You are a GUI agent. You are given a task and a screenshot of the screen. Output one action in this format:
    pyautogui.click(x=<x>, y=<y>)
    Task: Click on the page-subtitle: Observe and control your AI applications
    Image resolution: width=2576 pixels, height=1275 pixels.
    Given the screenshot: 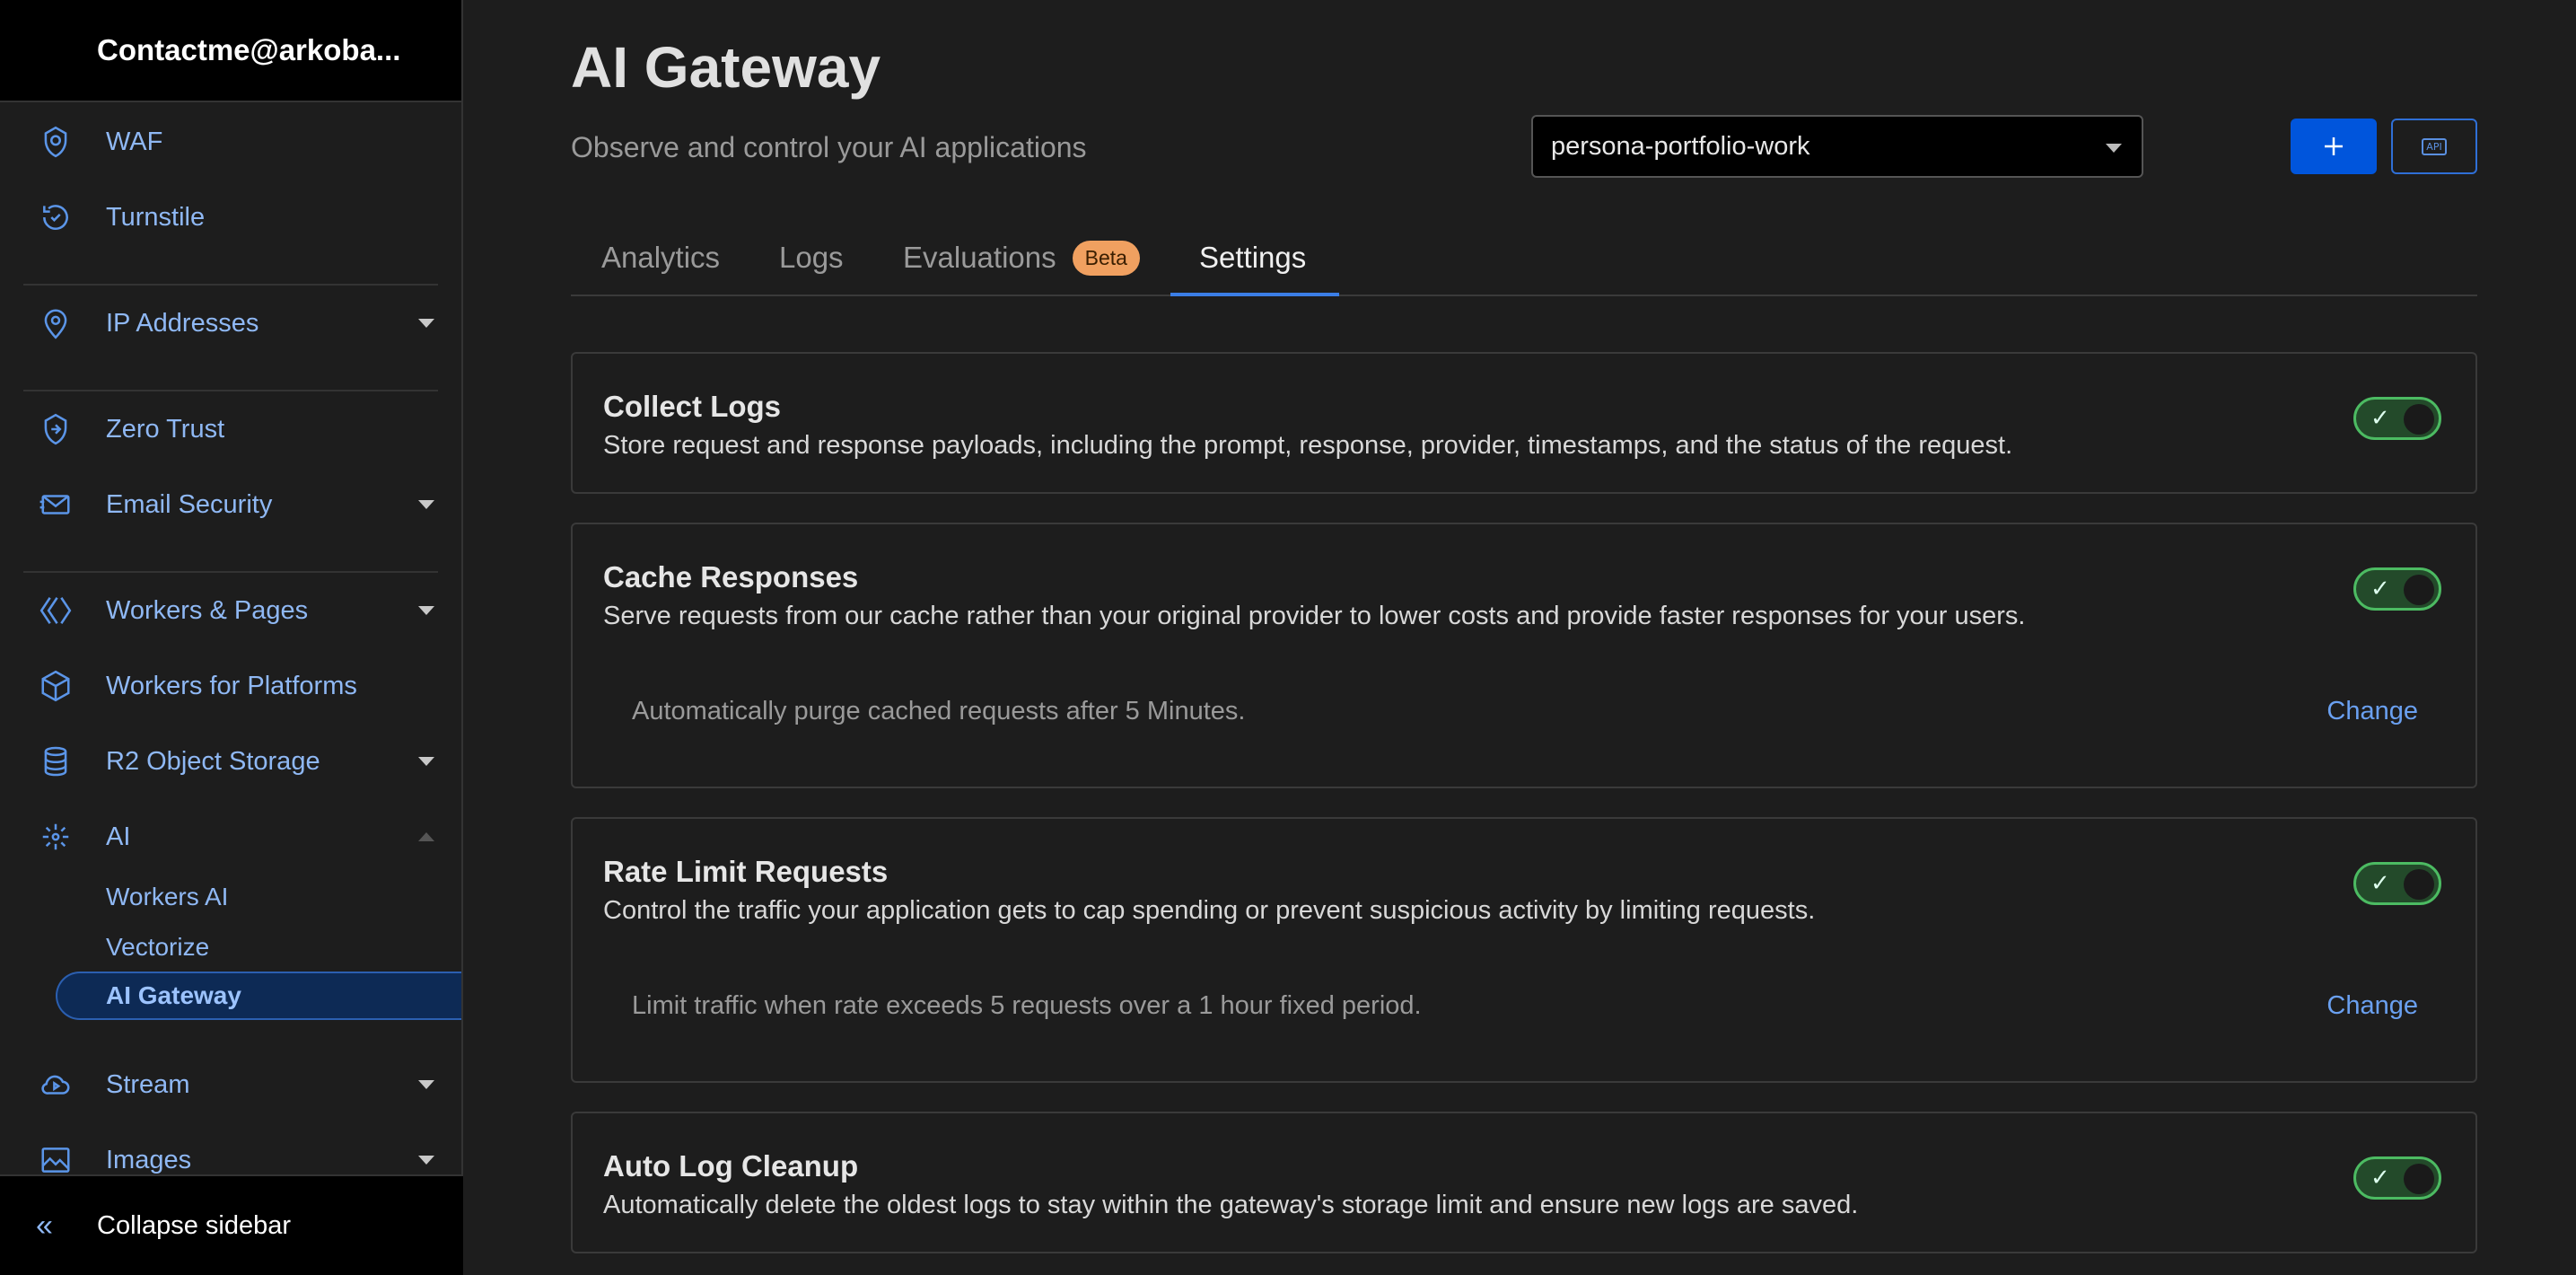 What is the action you would take?
    pyautogui.click(x=829, y=147)
    